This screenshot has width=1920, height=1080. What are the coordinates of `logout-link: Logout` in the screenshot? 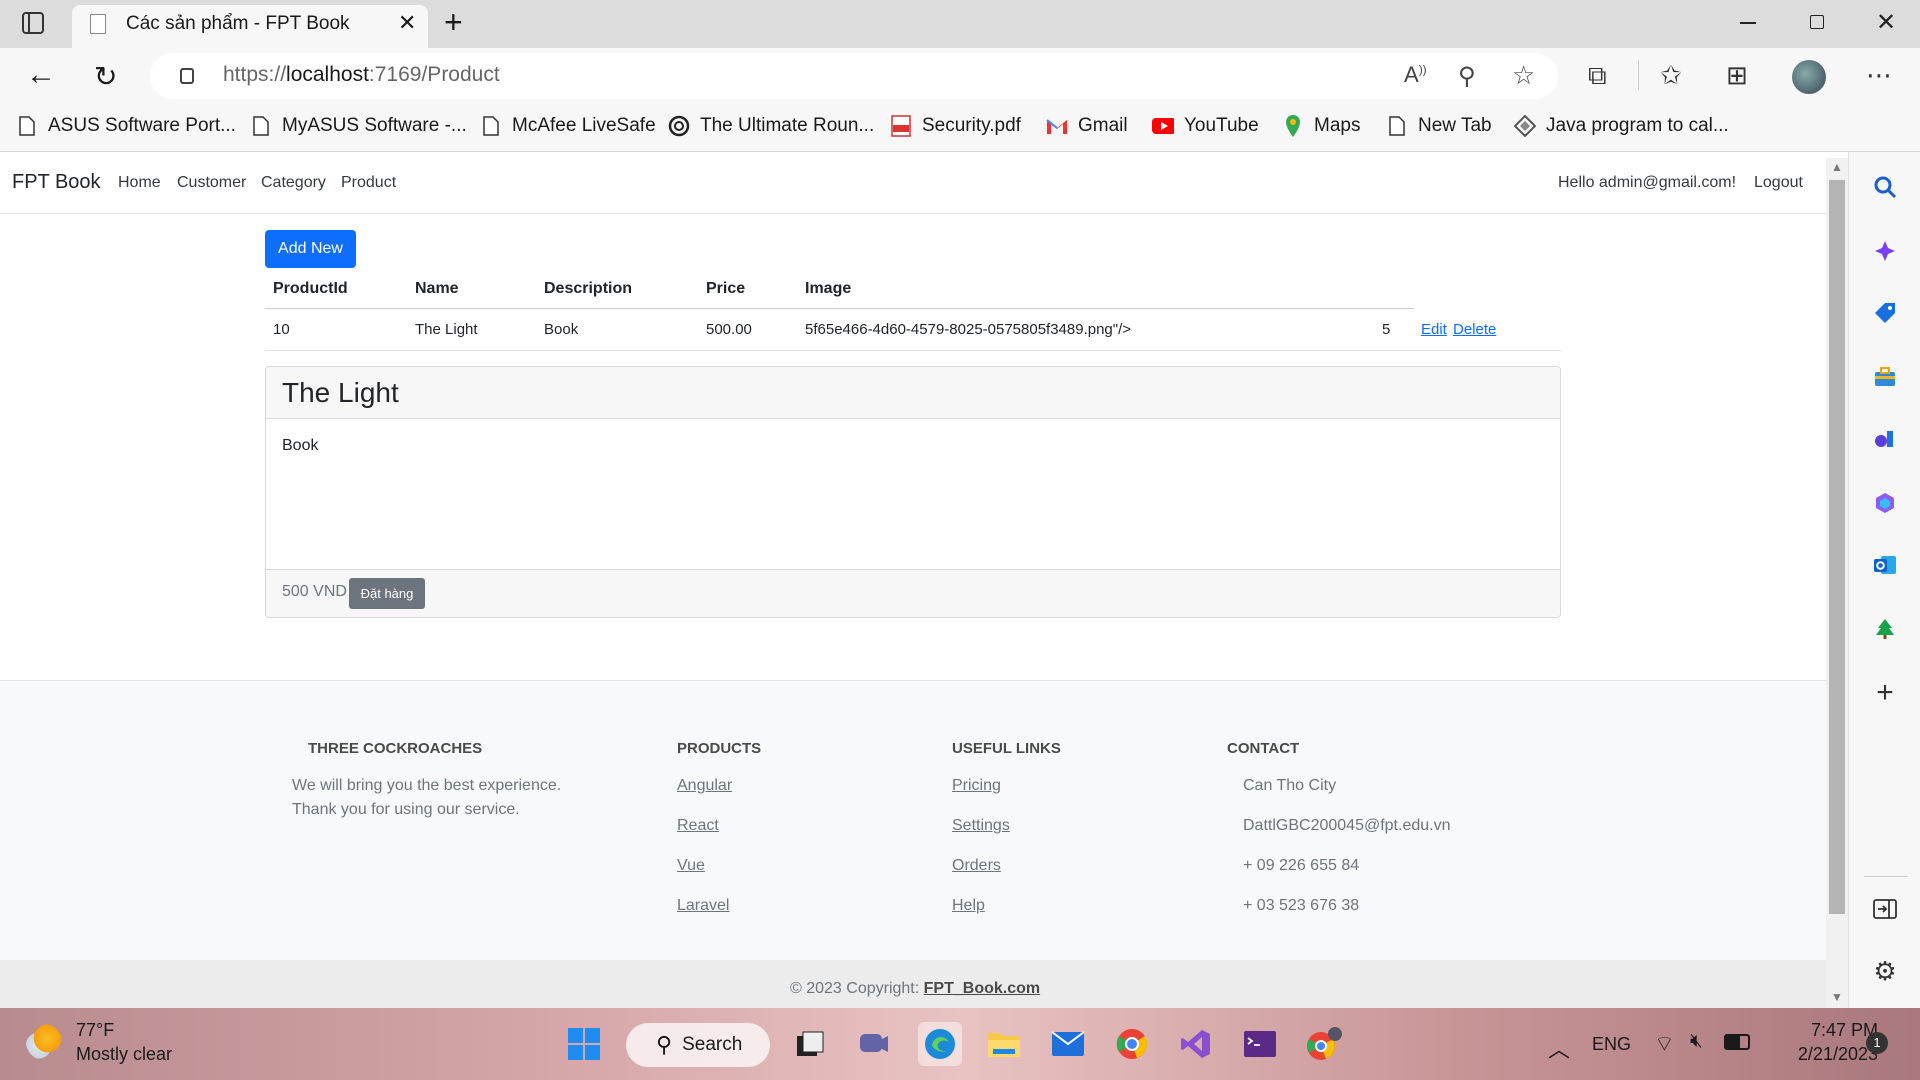 It's located at (1778, 183).